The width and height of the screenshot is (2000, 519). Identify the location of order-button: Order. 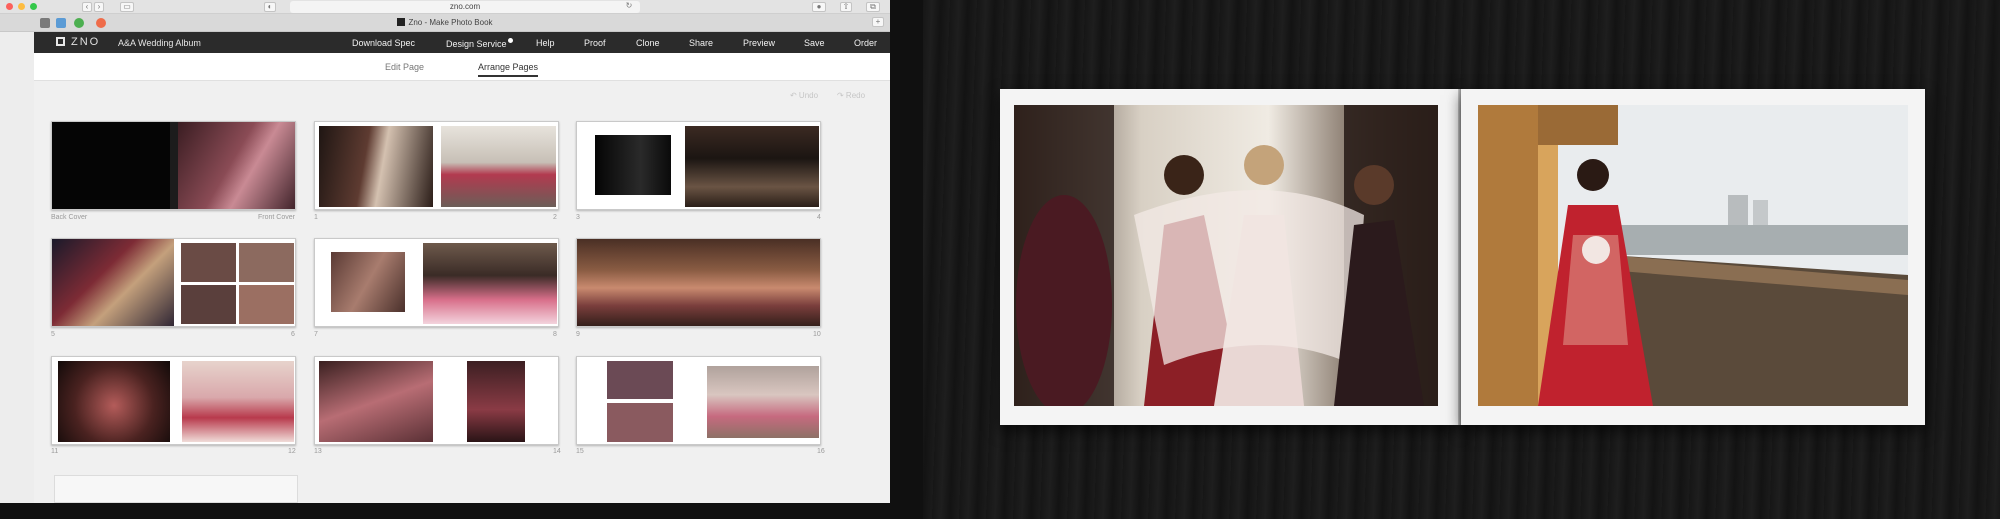
(865, 43).